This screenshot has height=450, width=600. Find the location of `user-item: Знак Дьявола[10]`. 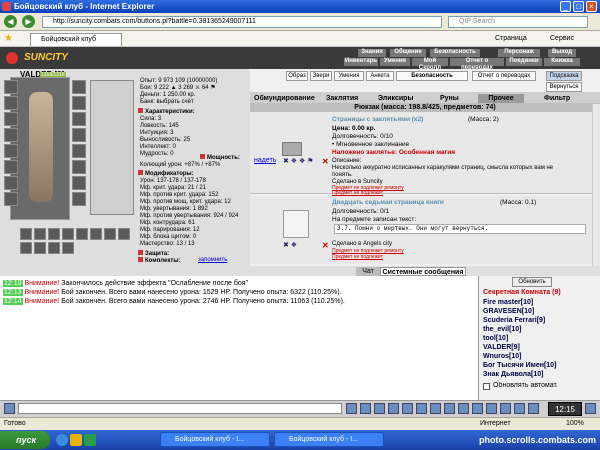

user-item: Знак Дьявола[10] is located at coordinates (513, 374).